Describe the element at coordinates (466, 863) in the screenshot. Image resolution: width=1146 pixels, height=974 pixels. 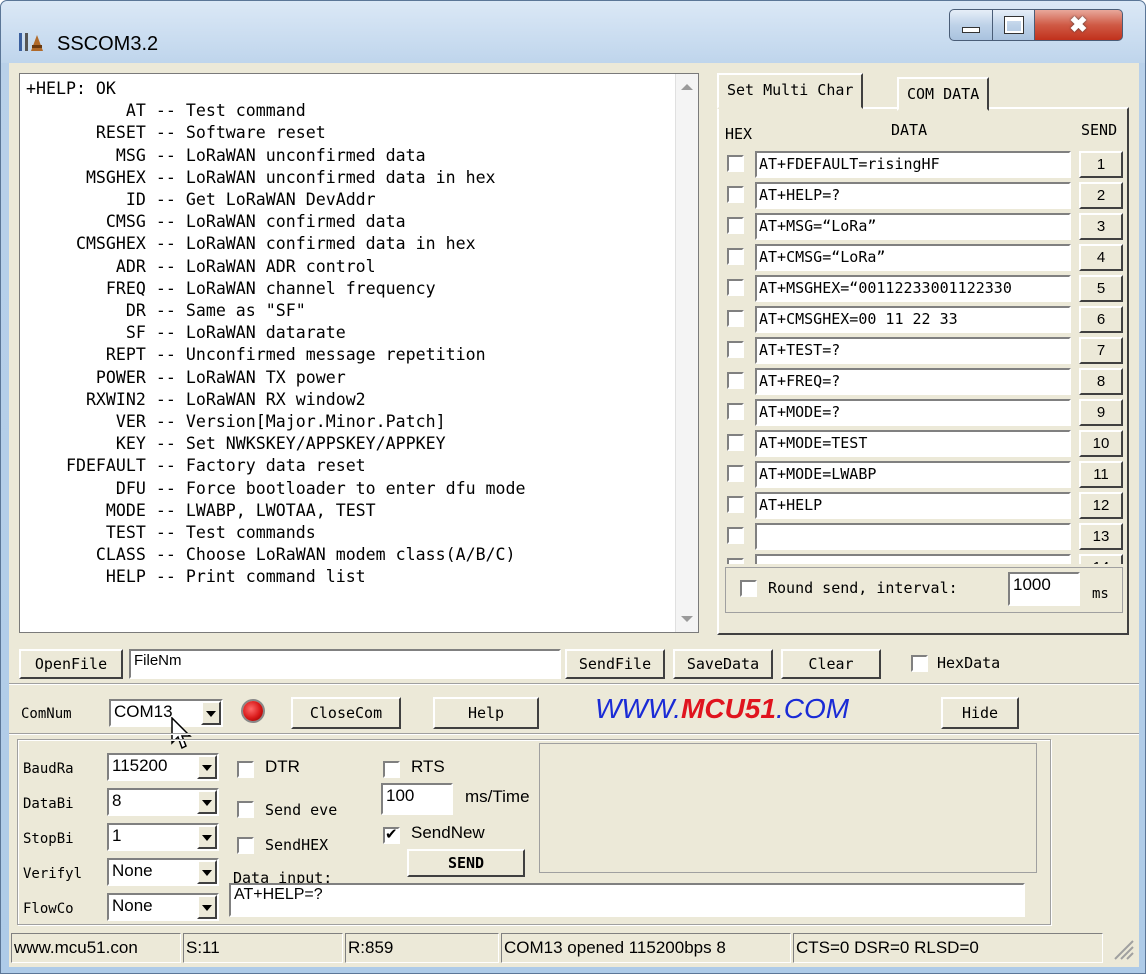
I see `send-button: SEND` at that location.